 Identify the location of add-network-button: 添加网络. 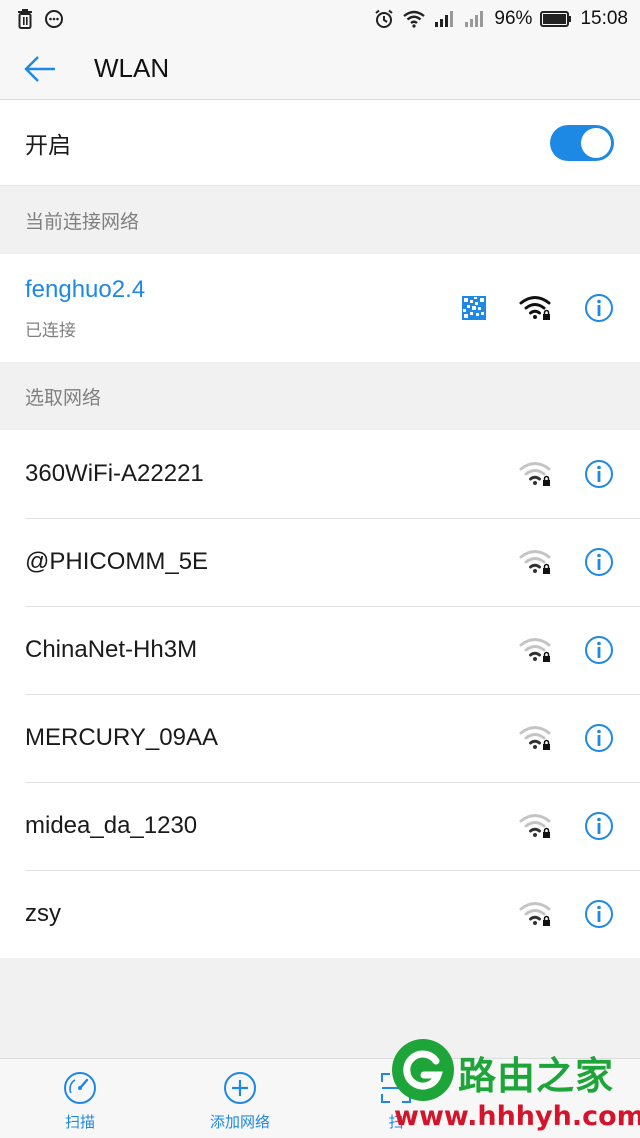
(240, 1098).